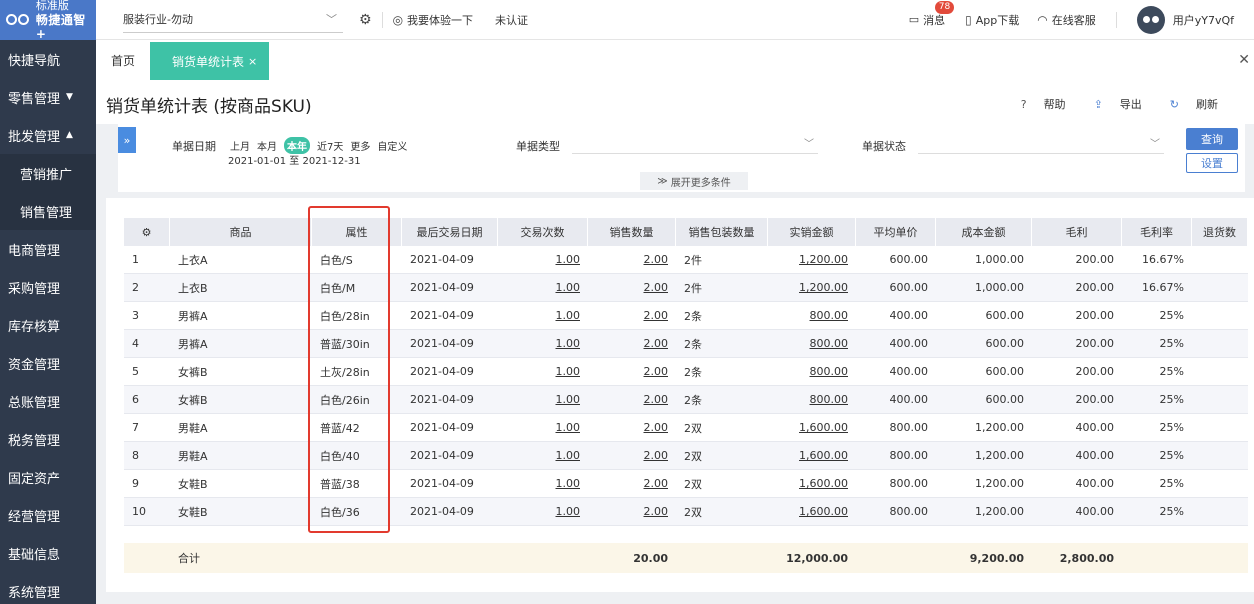 The height and width of the screenshot is (604, 1254). What do you see at coordinates (722, 232) in the screenshot?
I see `column-header: 销售包装数量` at bounding box center [722, 232].